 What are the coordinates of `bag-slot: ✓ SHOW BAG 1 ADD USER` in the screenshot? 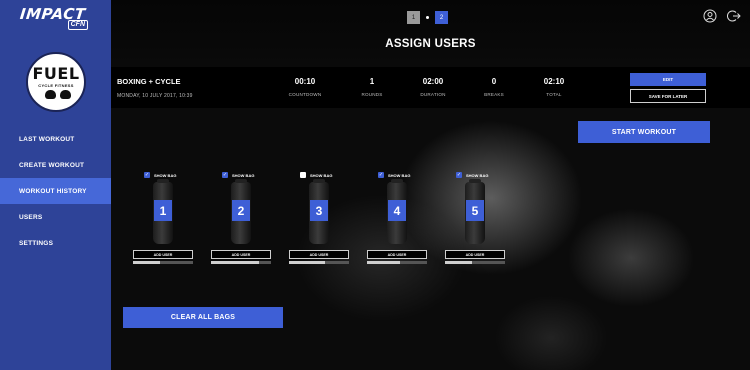 It's located at (163, 220).